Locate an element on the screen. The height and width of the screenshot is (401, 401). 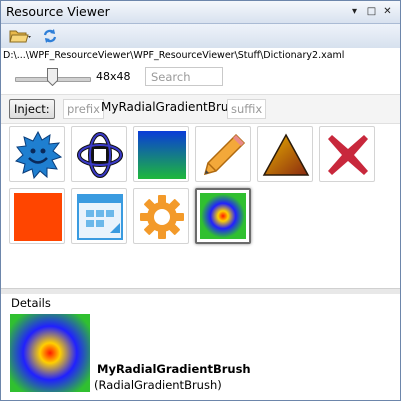
title-bar: Resource Viewer ▾ □ ✕ is located at coordinates (200, 12).